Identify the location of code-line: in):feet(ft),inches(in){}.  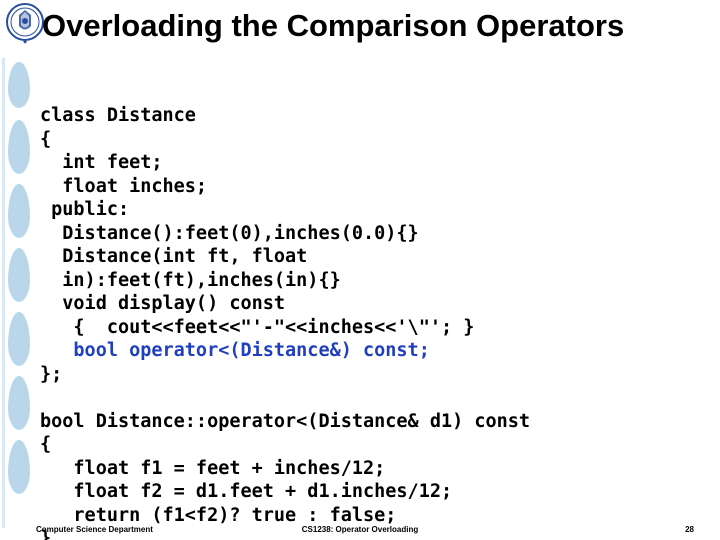
(190, 280).